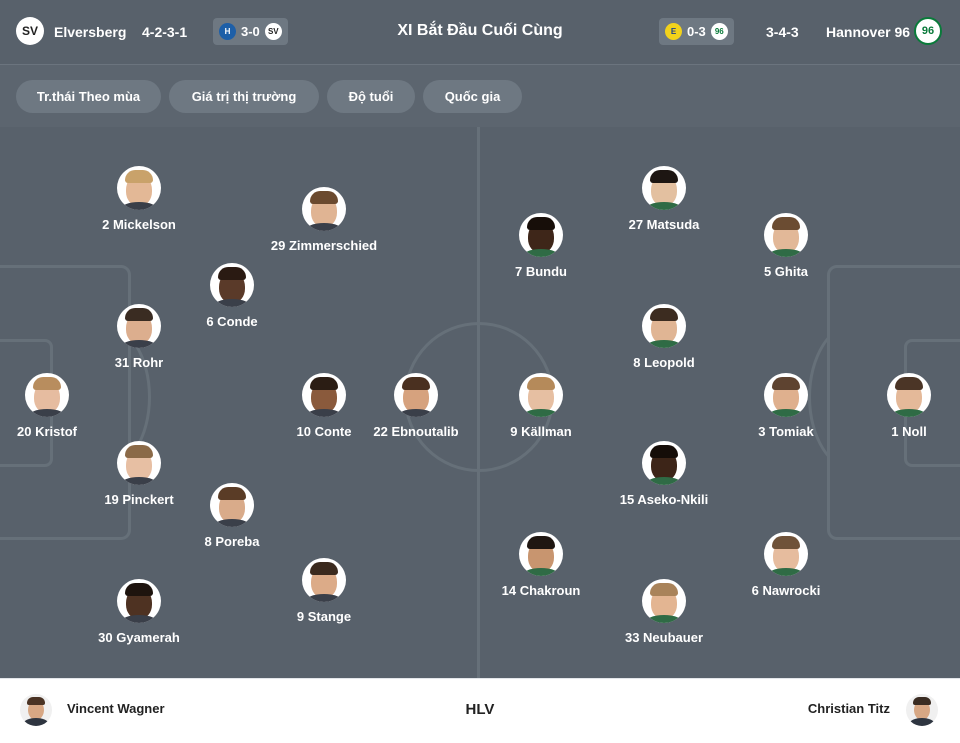 The width and height of the screenshot is (960, 743). I want to click on player-mickelson: 2 Mickelson, so click(139, 199).